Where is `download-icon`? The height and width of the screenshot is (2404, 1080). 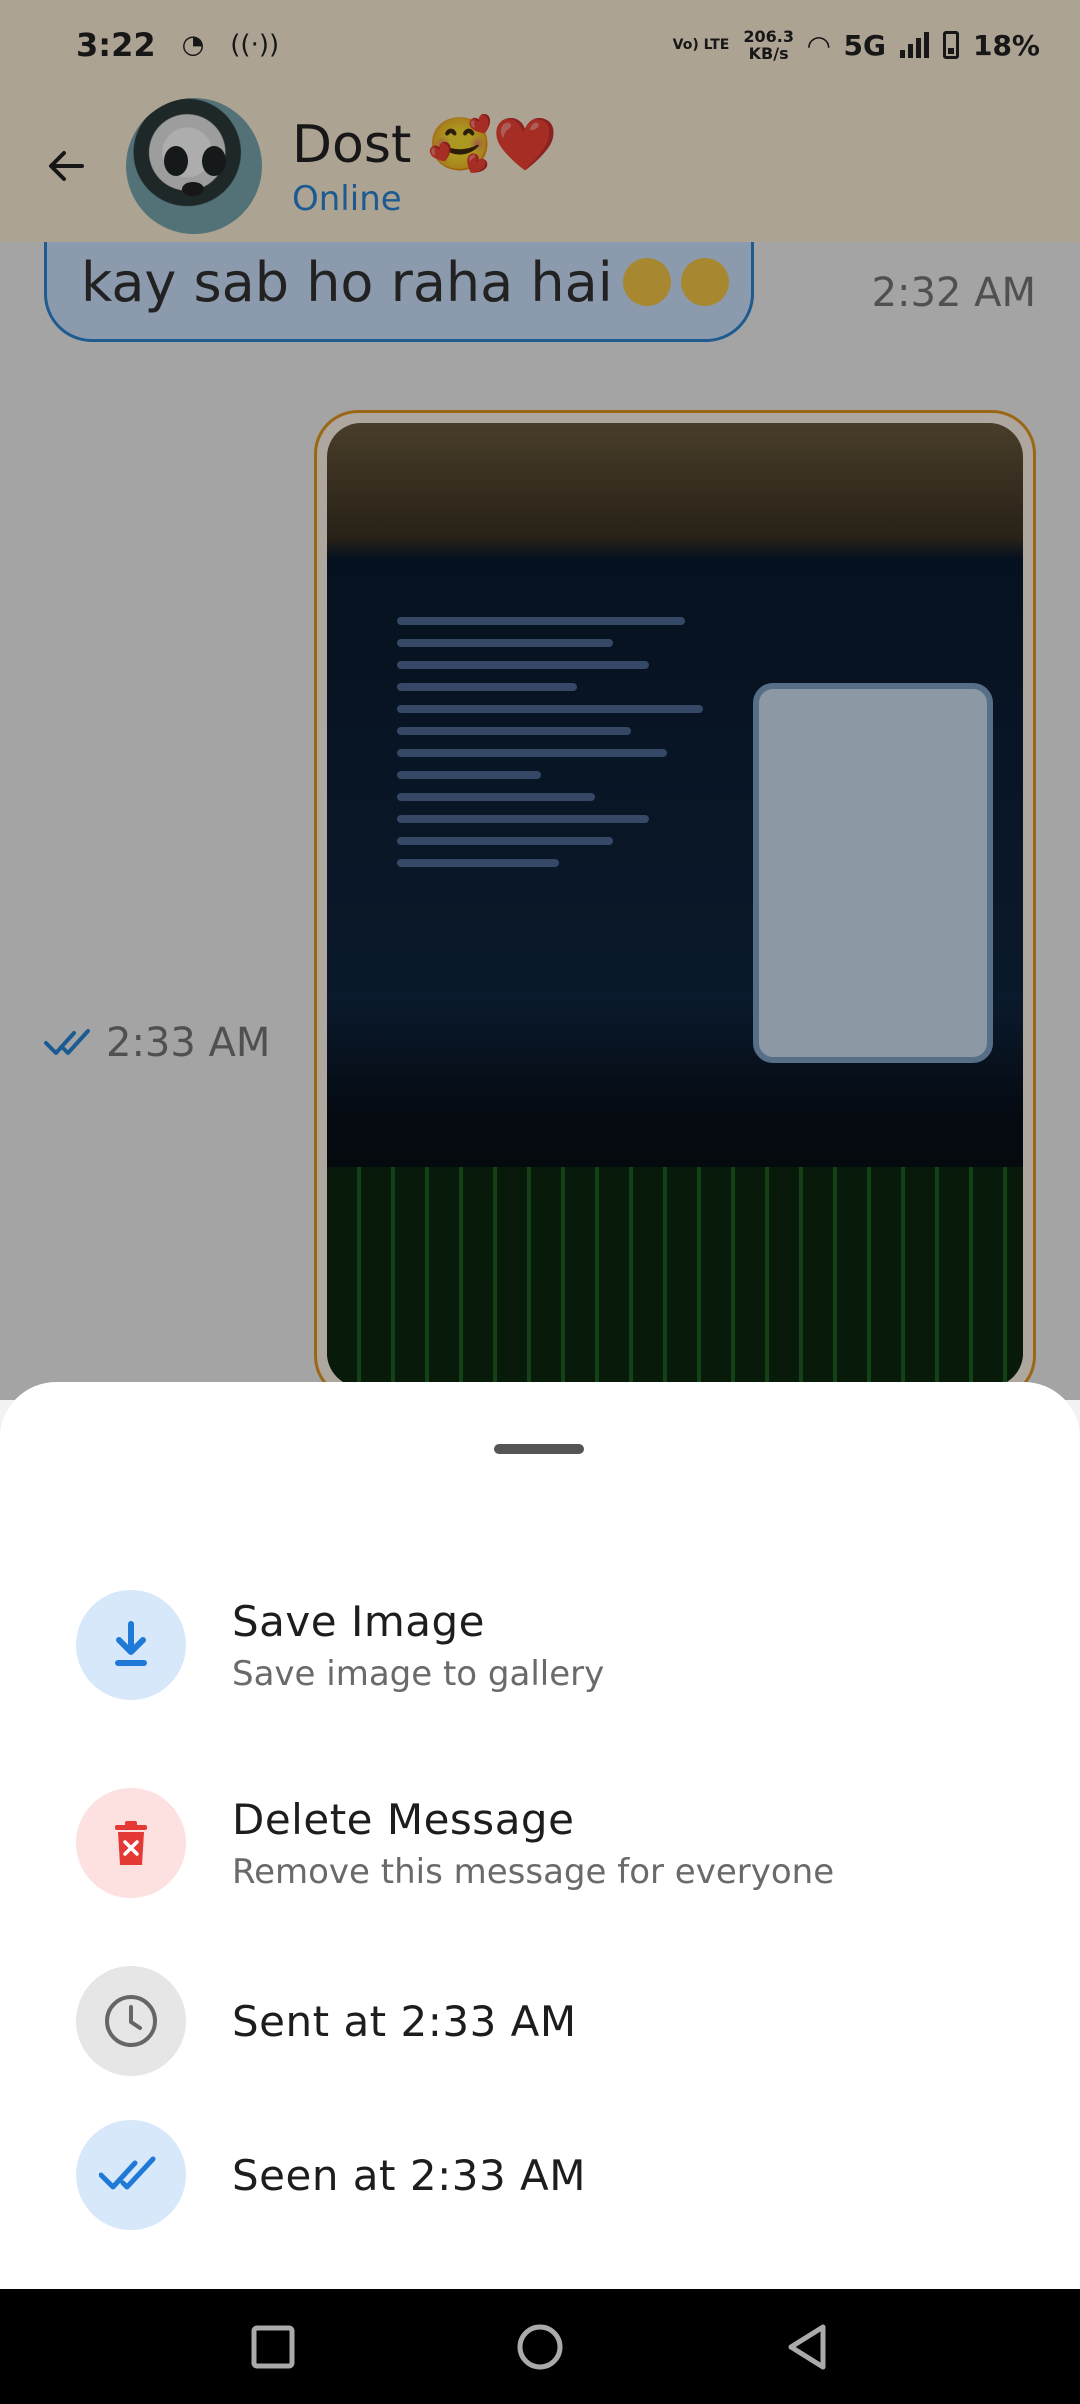
download-icon is located at coordinates (131, 1645).